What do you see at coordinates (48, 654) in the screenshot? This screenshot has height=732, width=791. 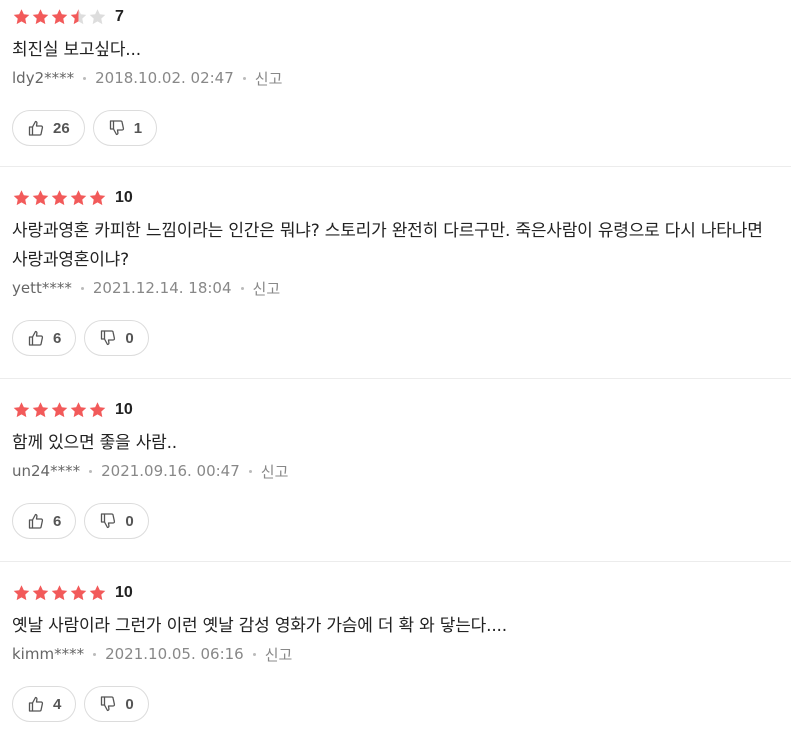 I see `reviewer-id: kimm****` at bounding box center [48, 654].